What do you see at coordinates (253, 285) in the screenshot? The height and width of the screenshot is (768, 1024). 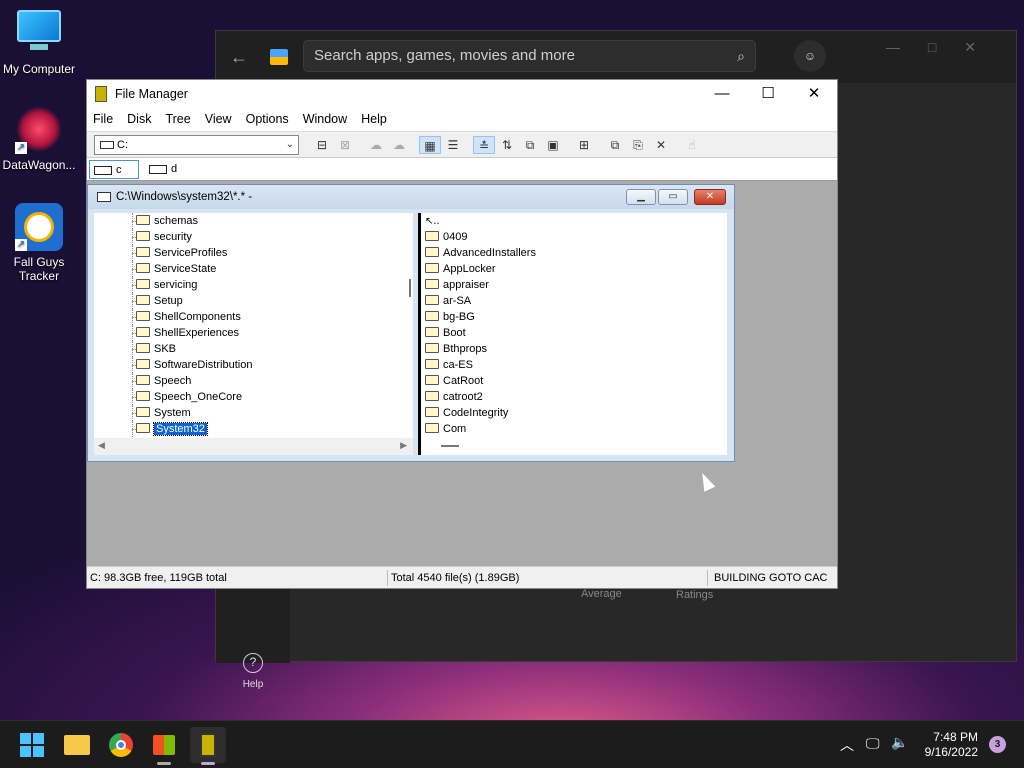 I see `tree-item: servicing` at bounding box center [253, 285].